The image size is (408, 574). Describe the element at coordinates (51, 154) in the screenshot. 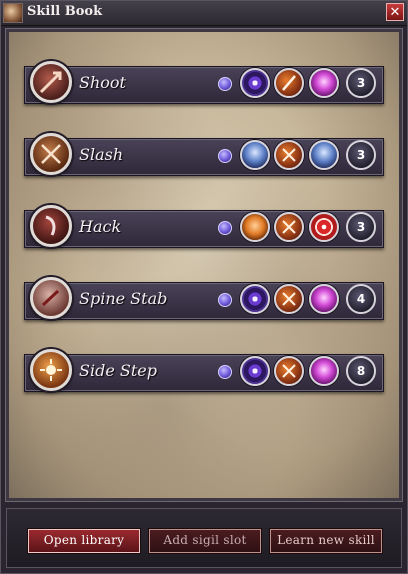

I see `slash-skill-icon` at that location.